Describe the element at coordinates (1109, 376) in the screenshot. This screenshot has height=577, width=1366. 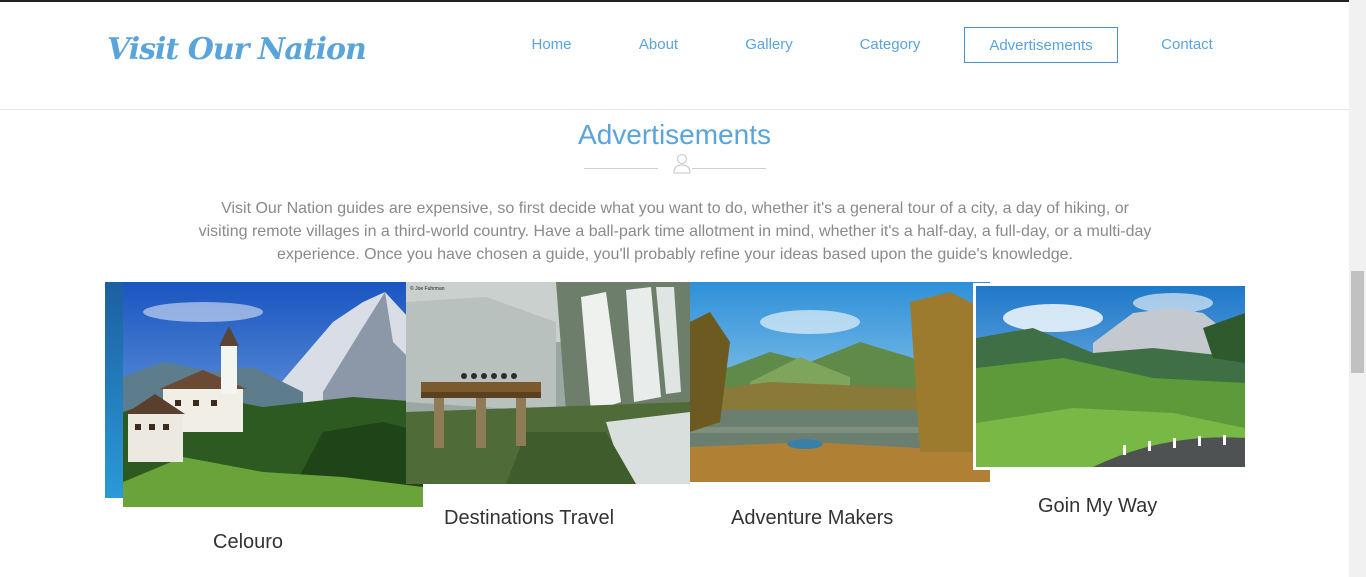
I see `card-4-image` at that location.